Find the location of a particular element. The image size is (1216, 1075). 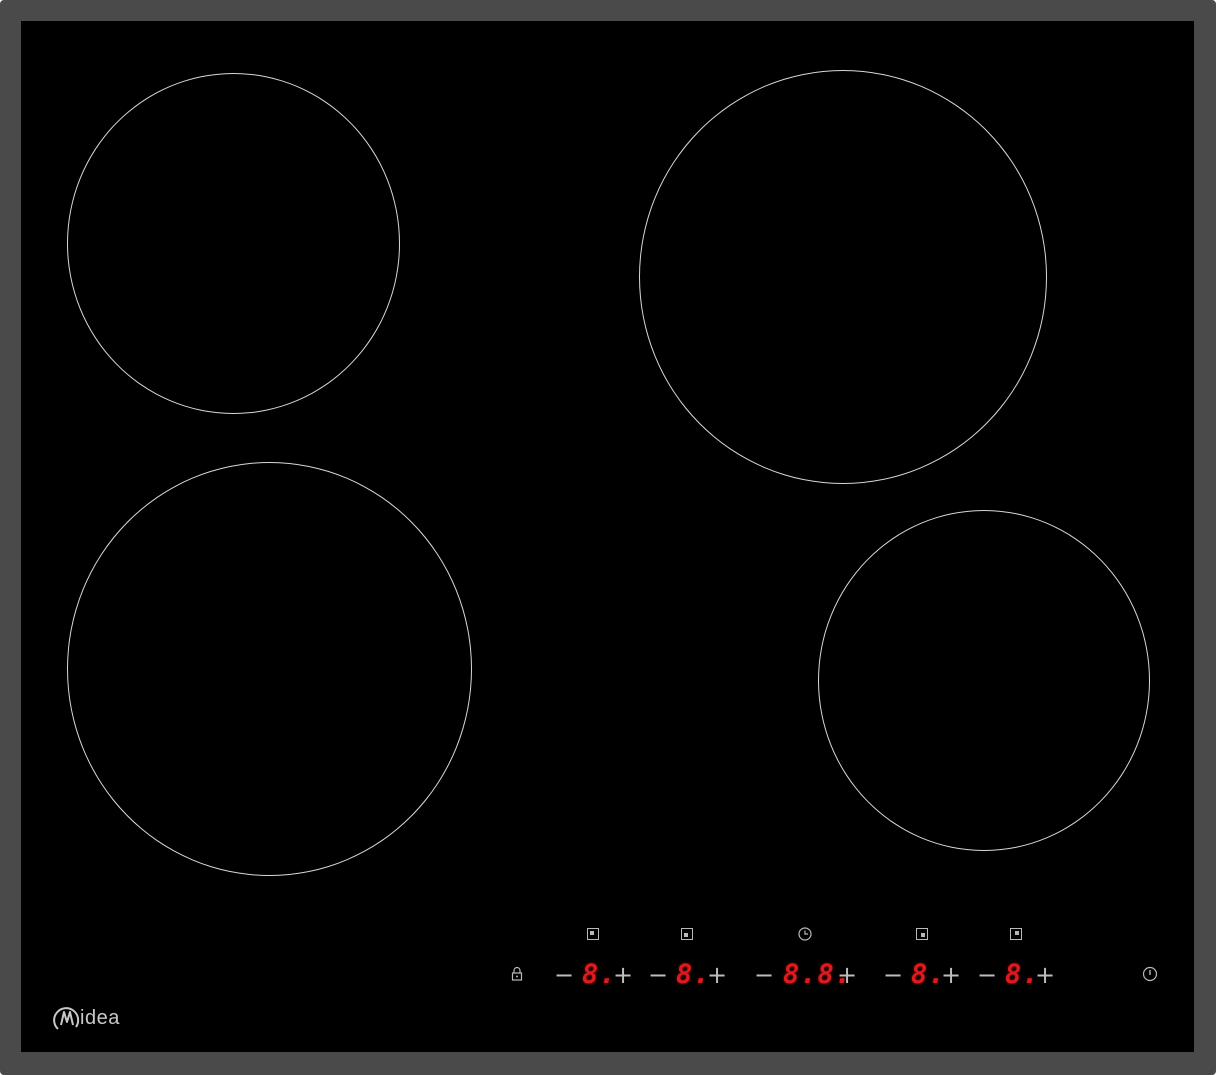

front-right-minus-button: − is located at coordinates (893, 975).